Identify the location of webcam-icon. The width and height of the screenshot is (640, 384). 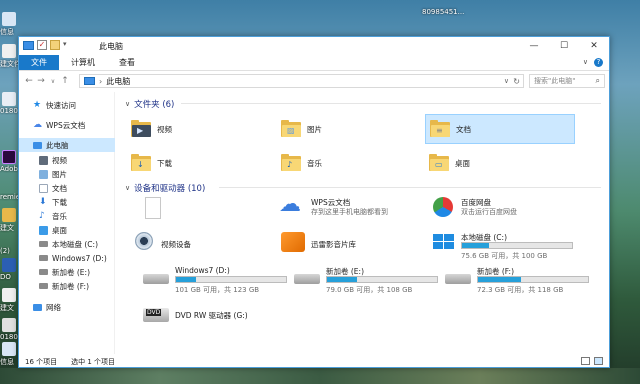
(144, 241).